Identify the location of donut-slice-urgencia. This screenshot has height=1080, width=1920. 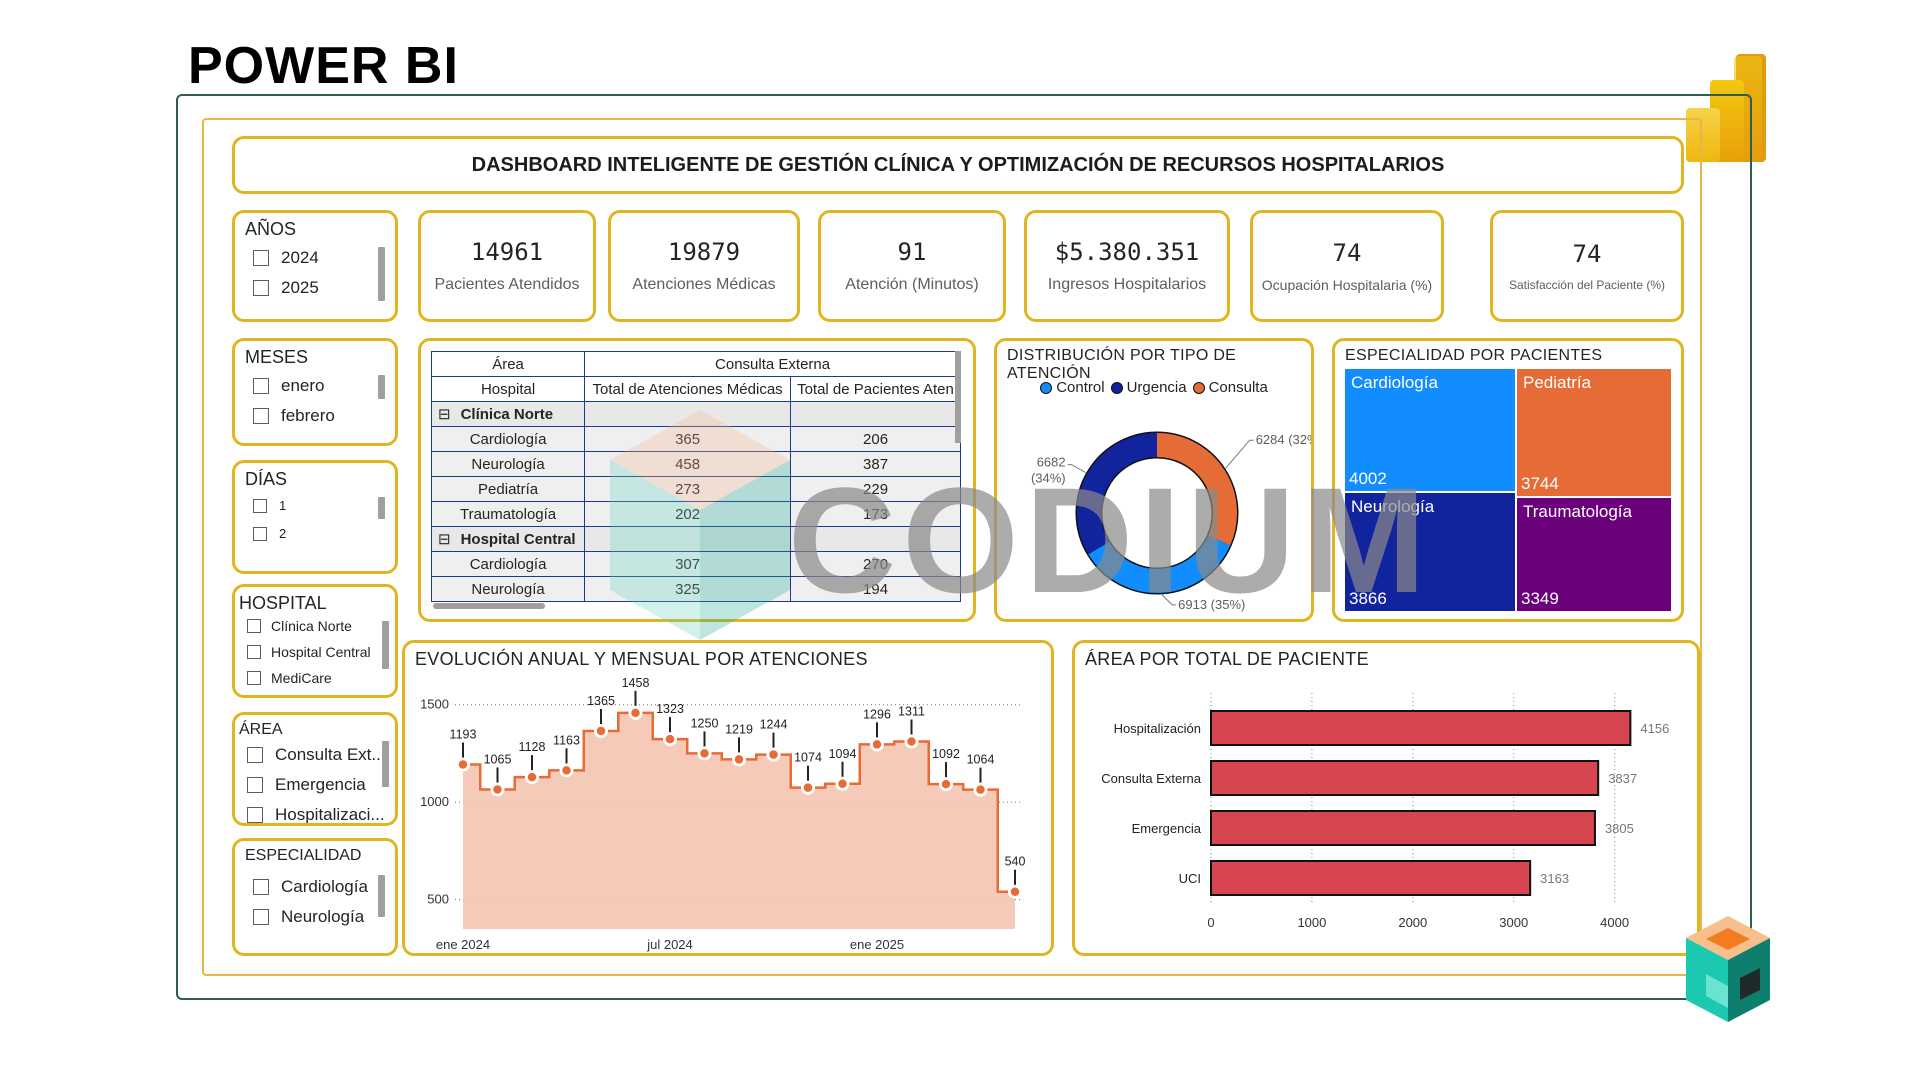
(1117, 494).